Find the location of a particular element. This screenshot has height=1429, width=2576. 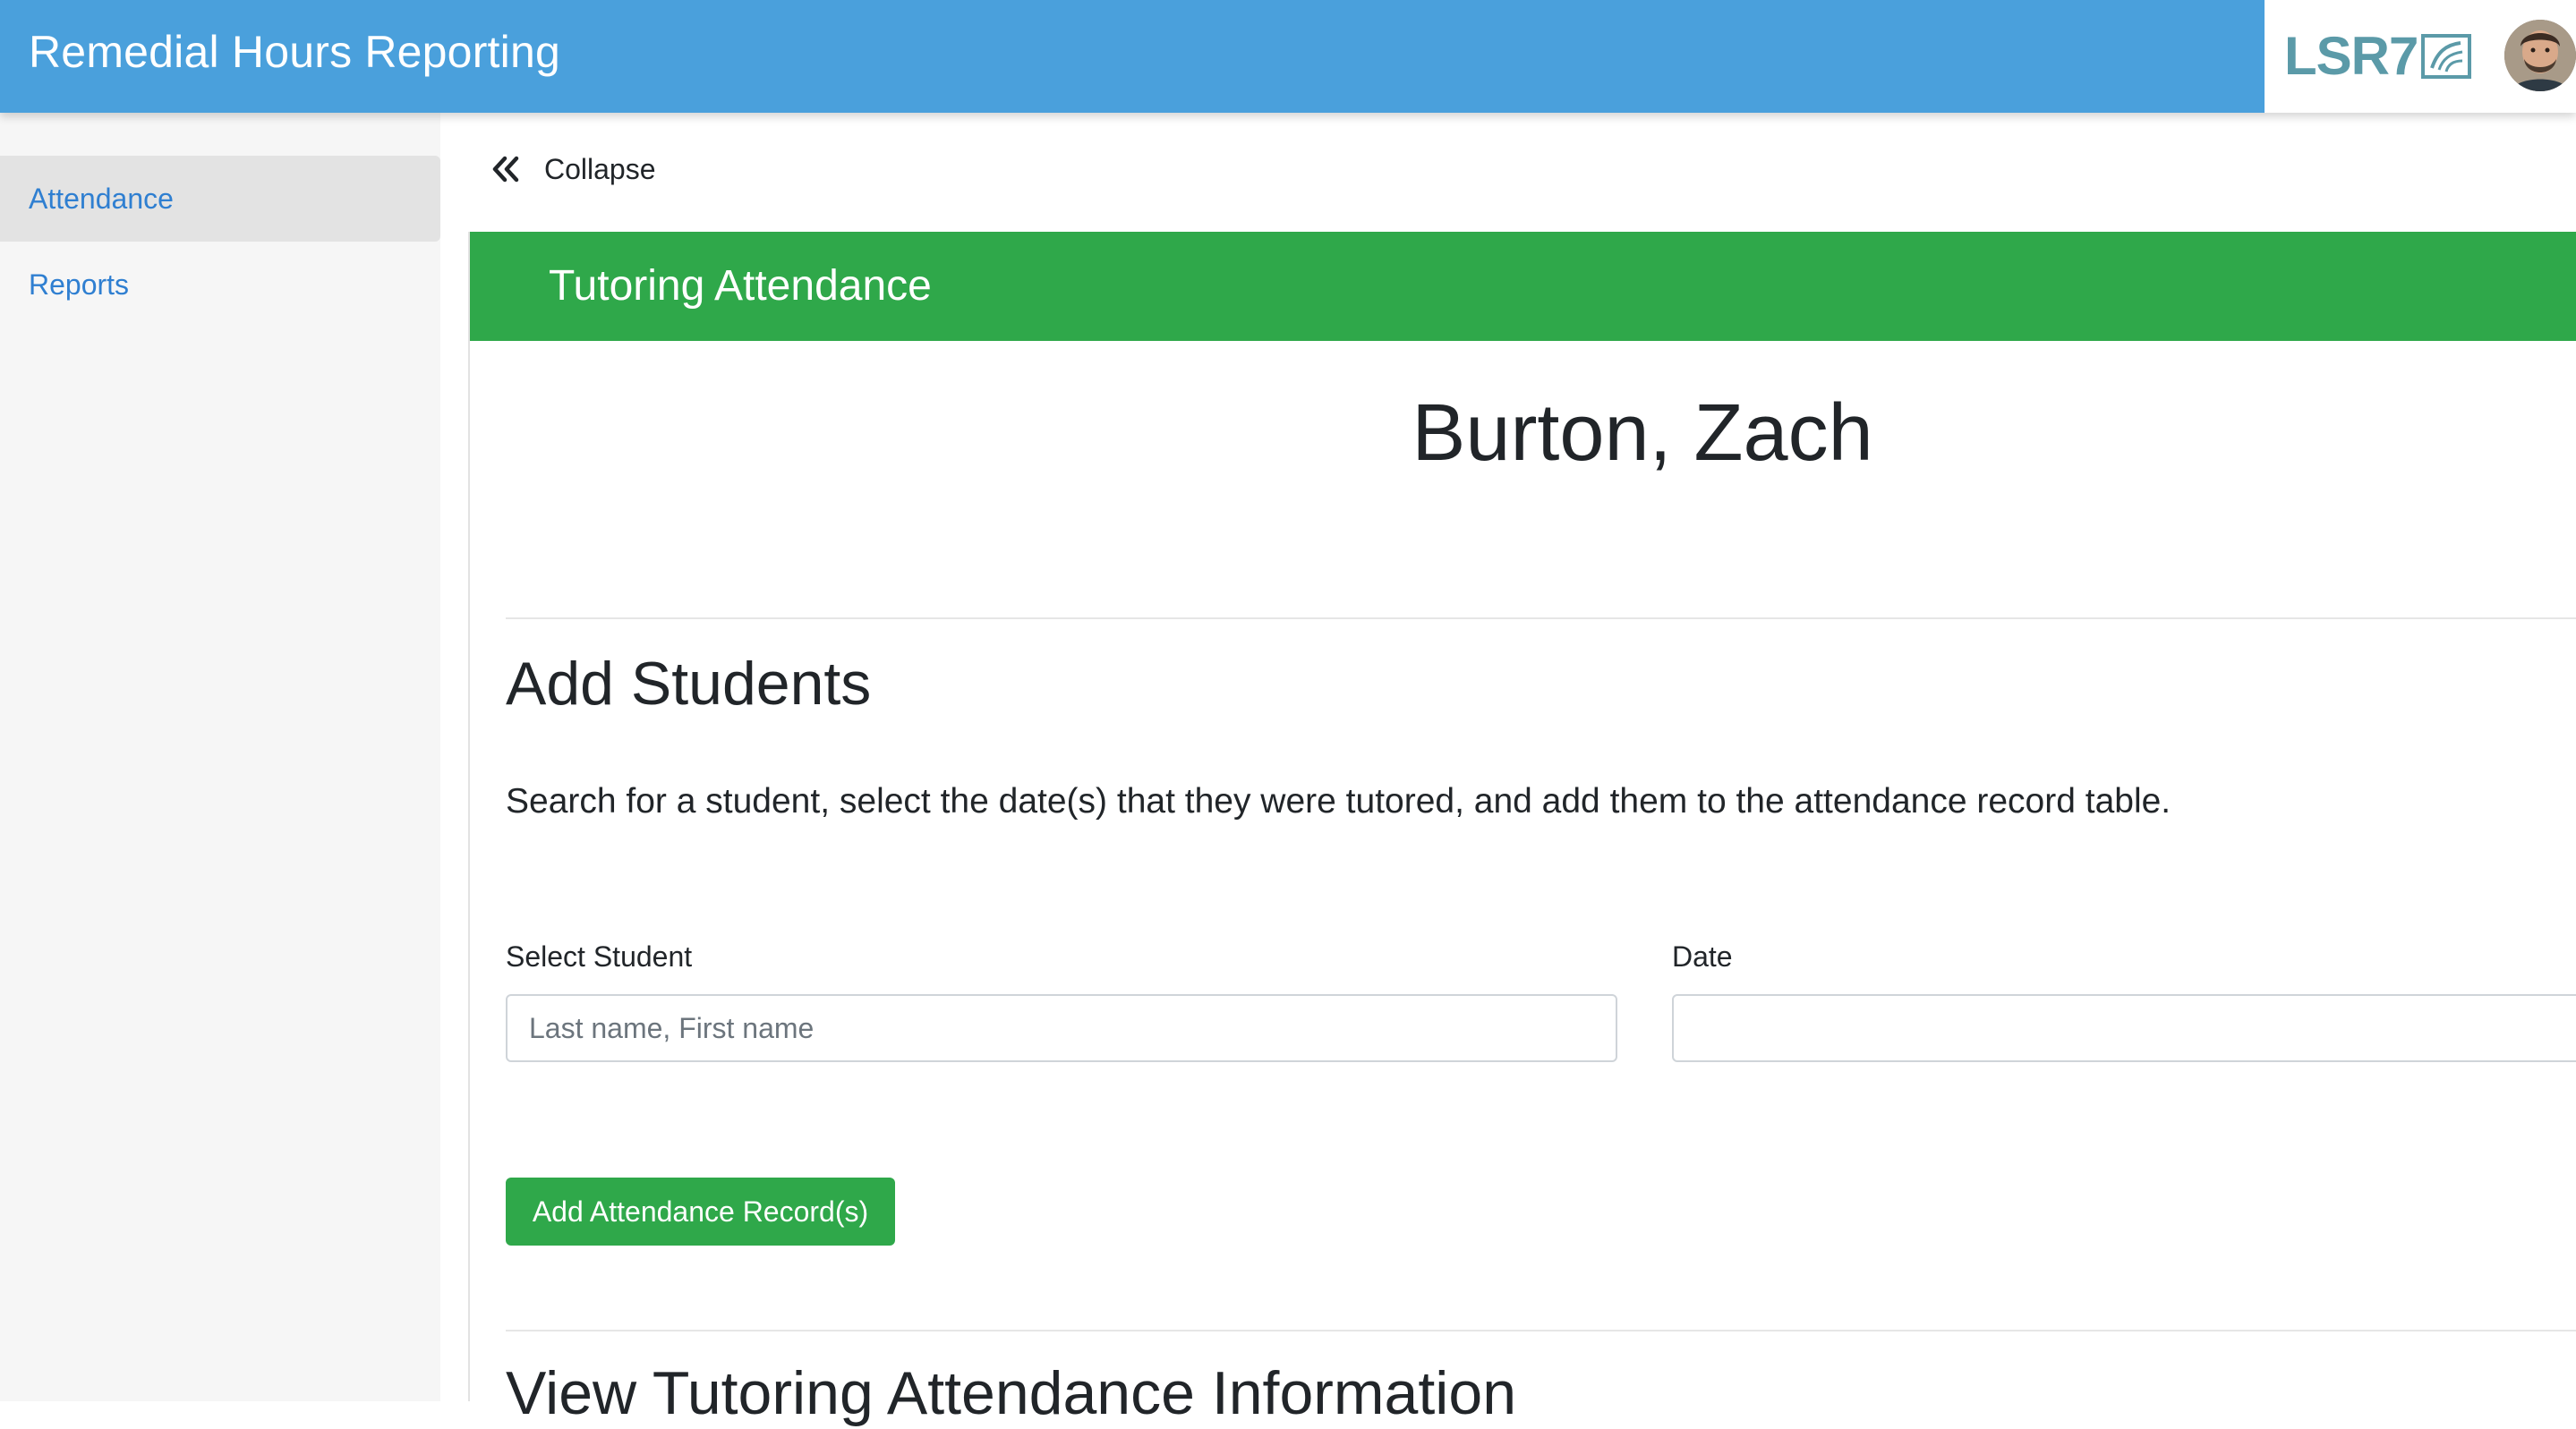

user-avatar is located at coordinates (2540, 55).